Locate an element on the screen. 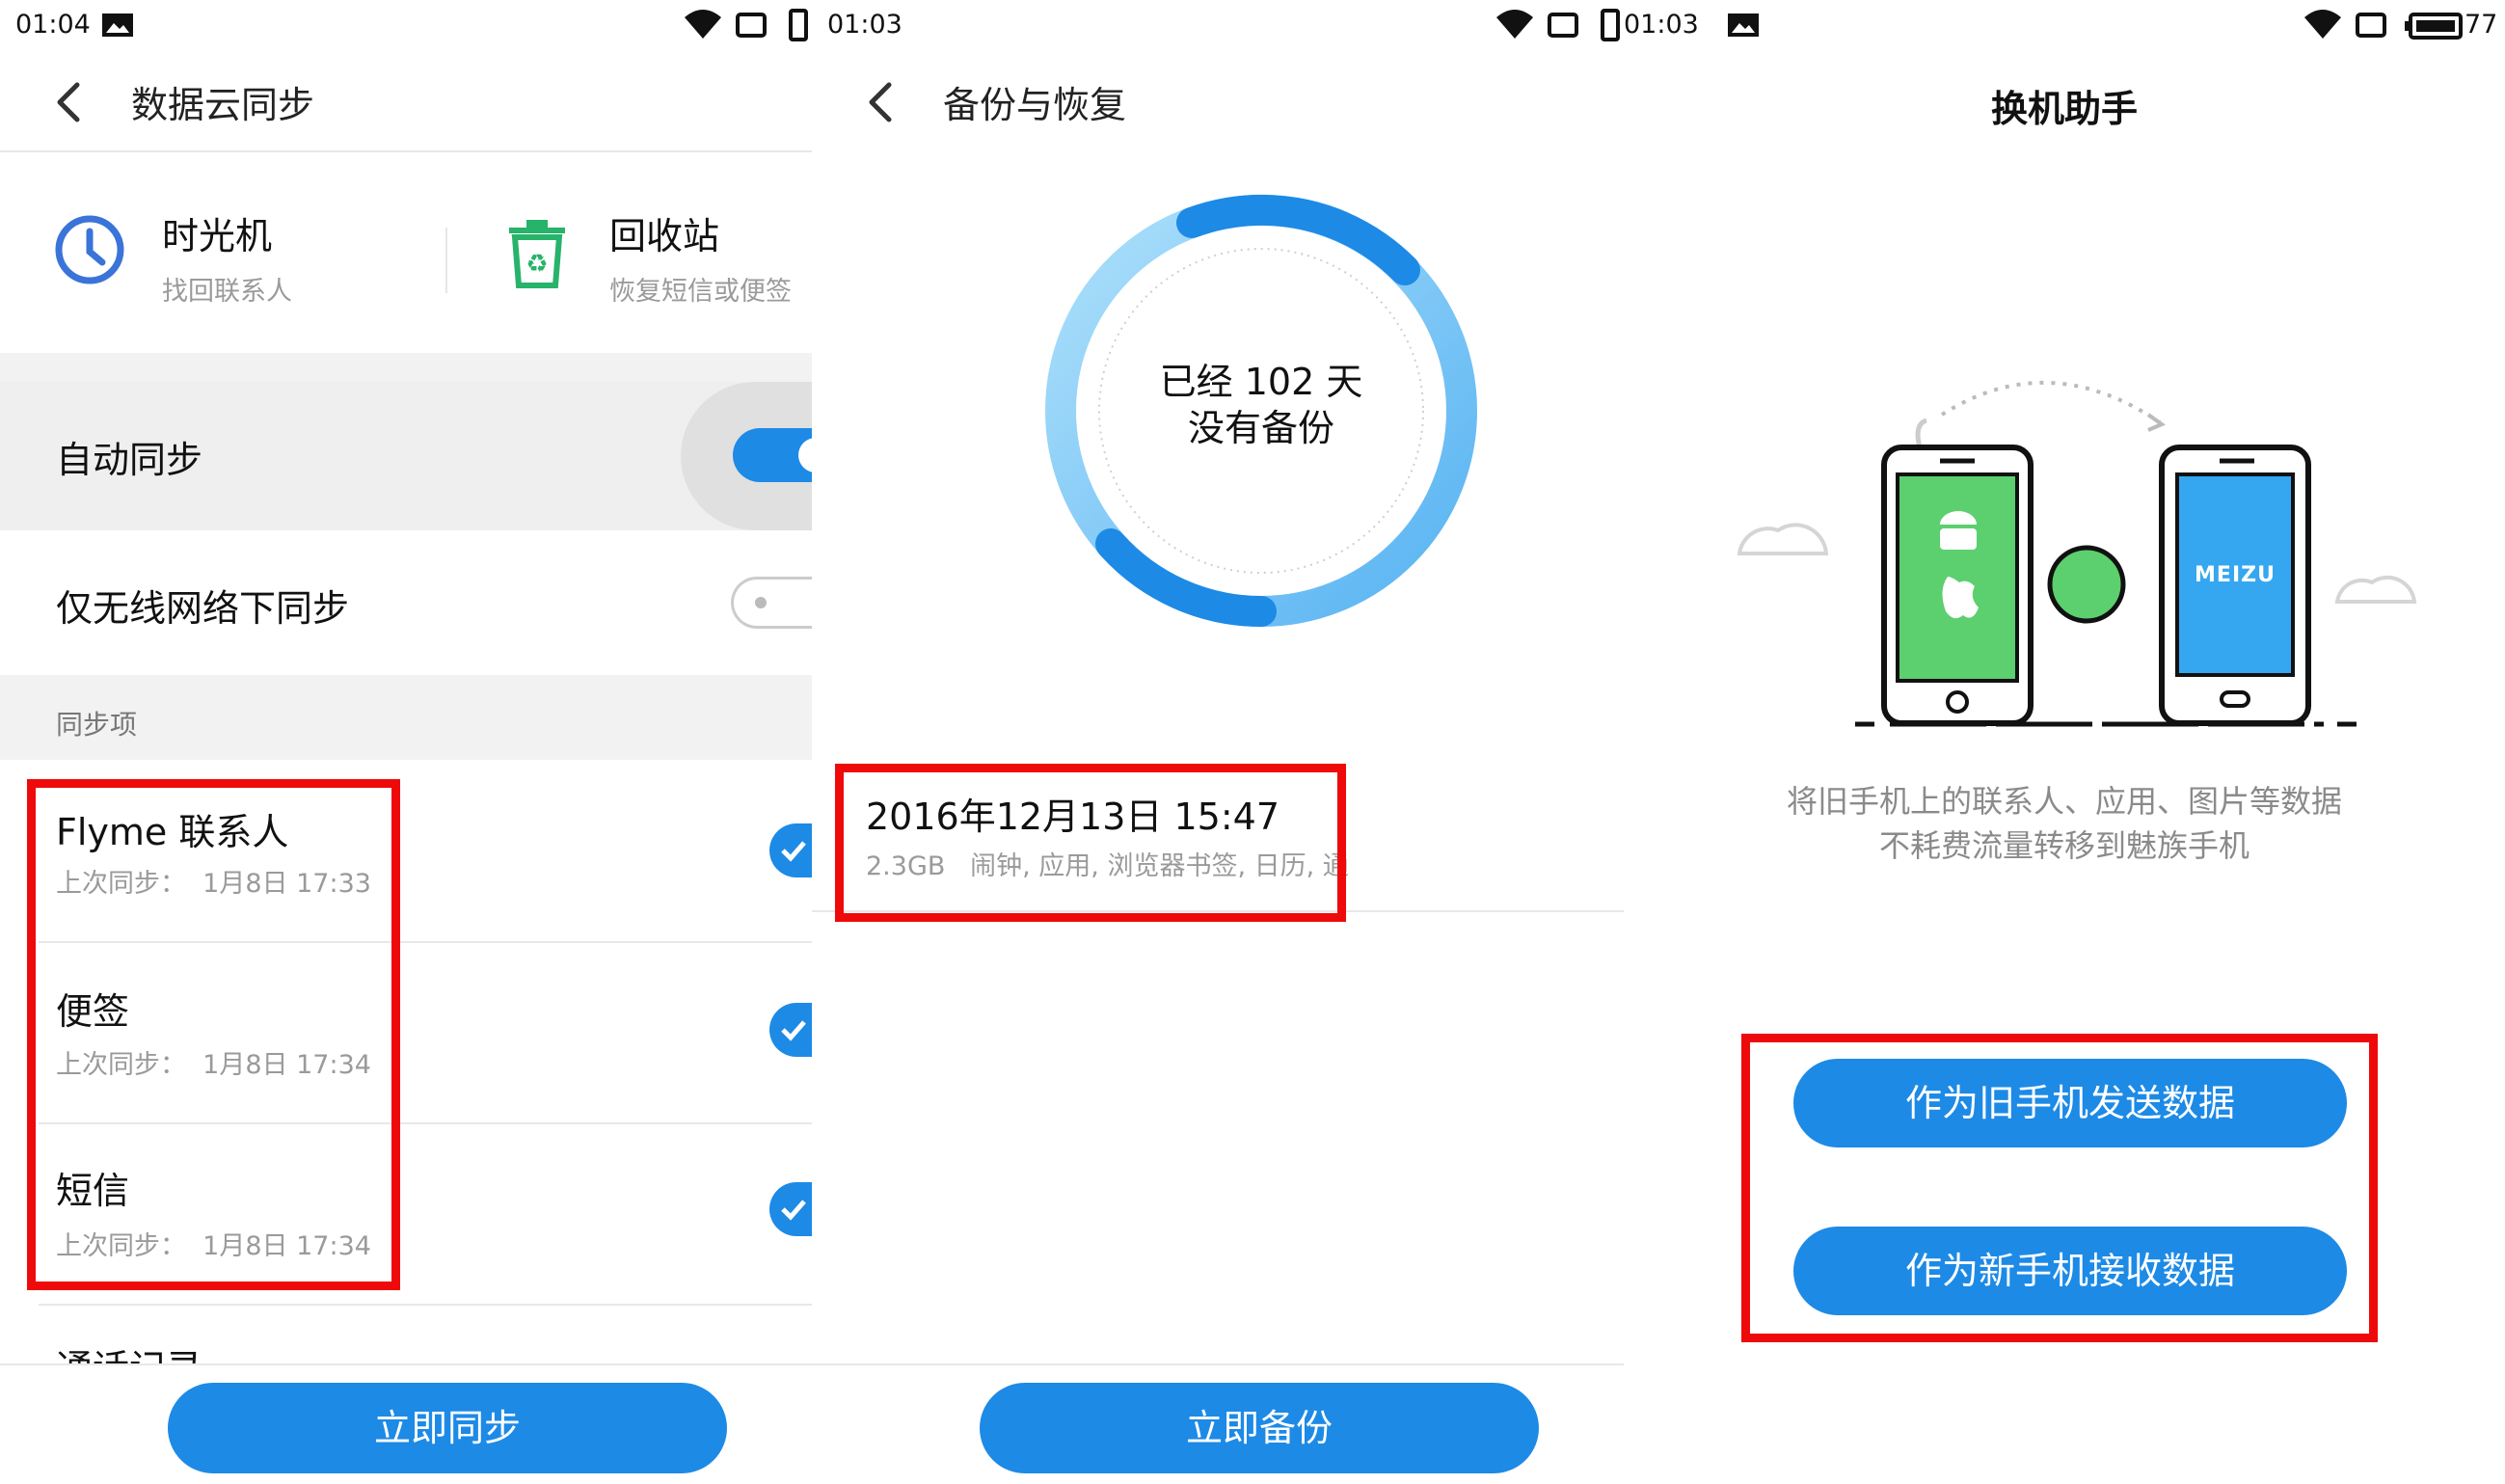 Image resolution: width=2505 pixels, height=1484 pixels. time-machine-title: 时光机 is located at coordinates (218, 236).